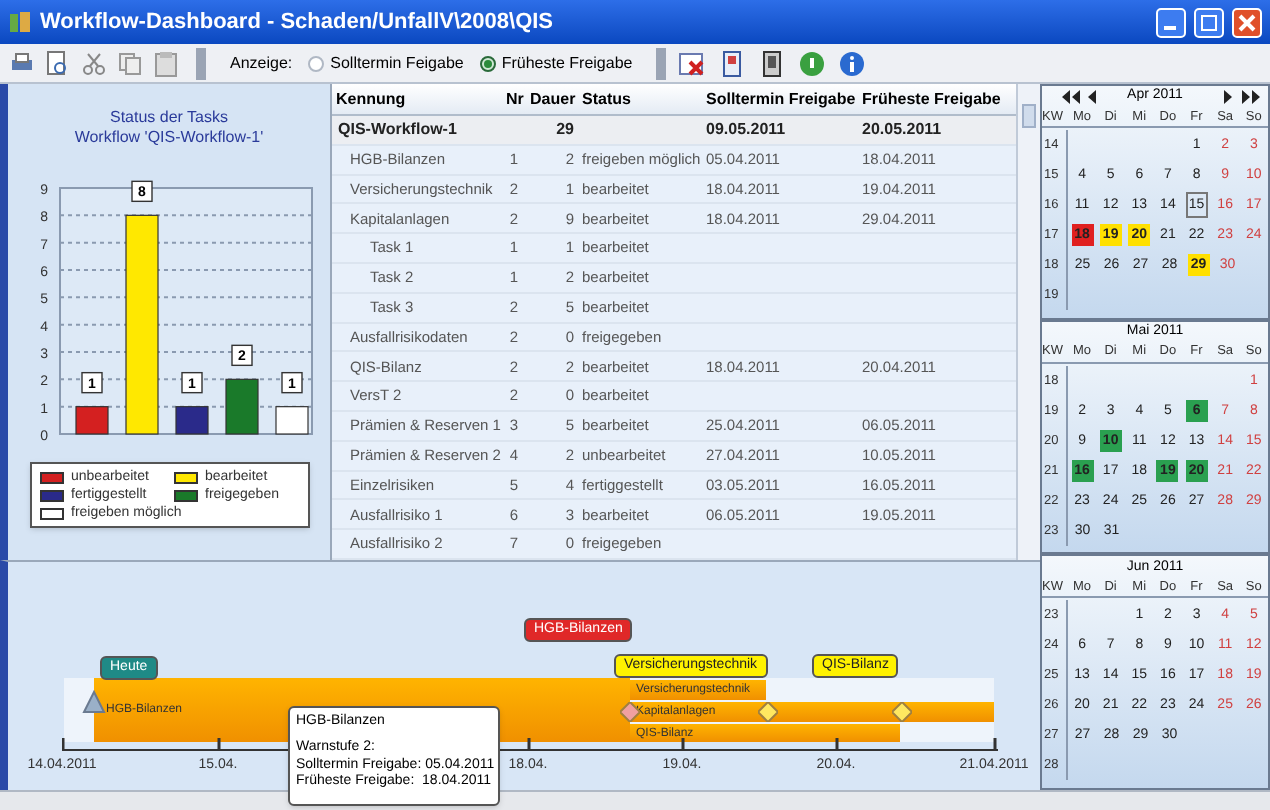 This screenshot has width=1270, height=810. Describe the element at coordinates (902, 129) in the screenshot. I see `table-cell-text: 20.05.2011` at that location.